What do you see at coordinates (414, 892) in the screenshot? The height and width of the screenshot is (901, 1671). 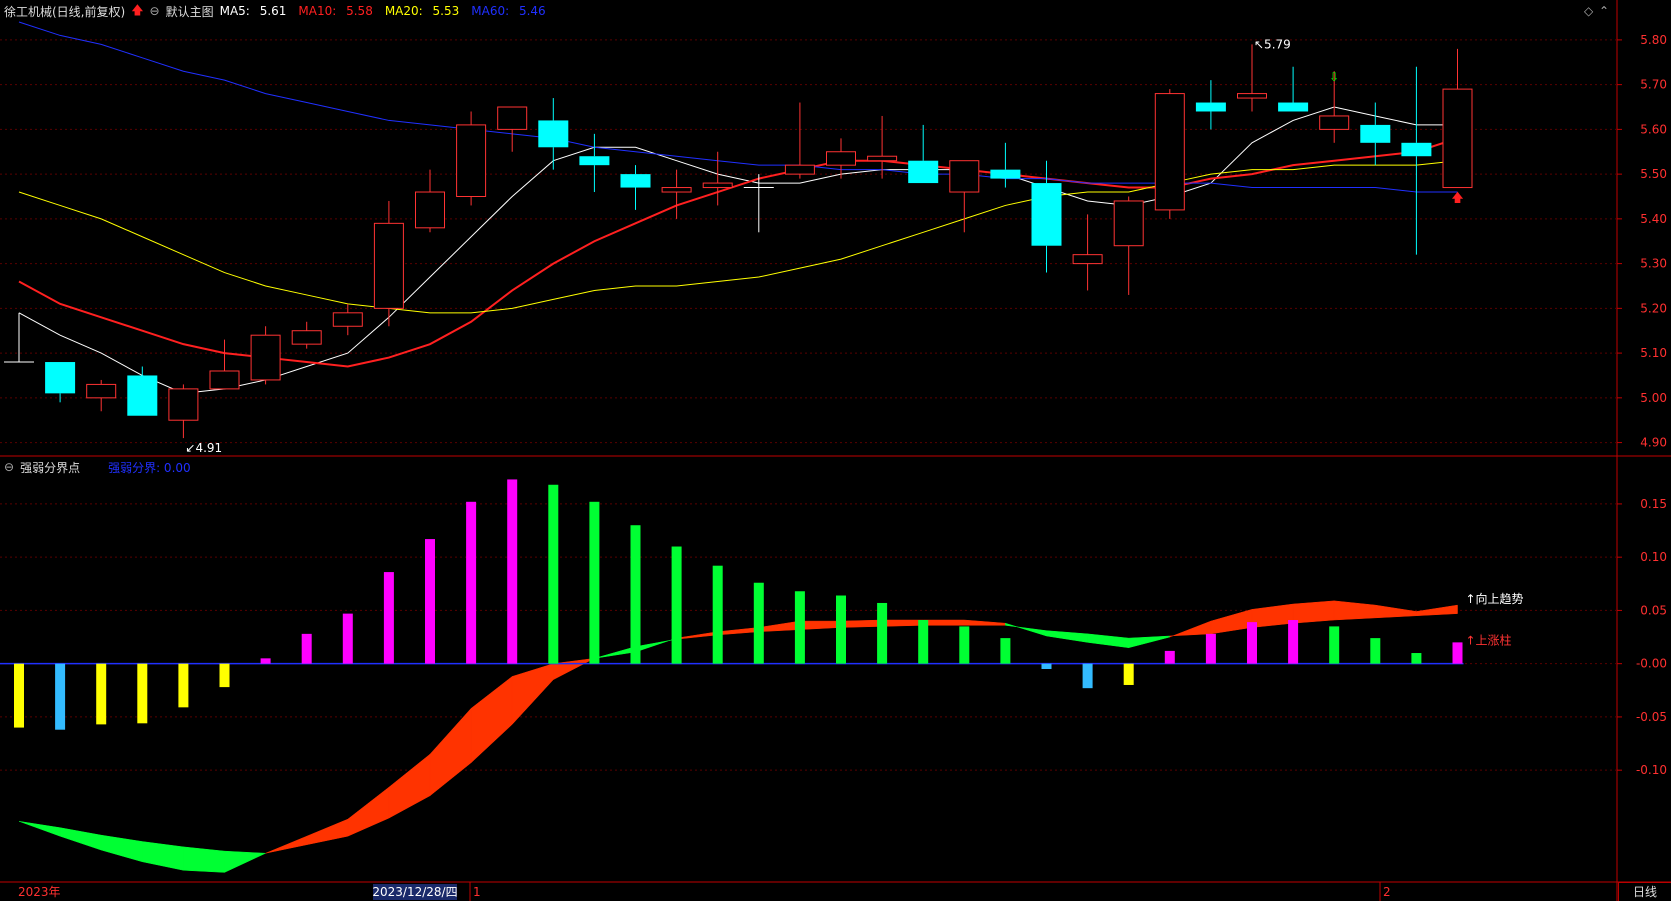 I see `x-axis-cursor-date: 2023/12/28/四` at bounding box center [414, 892].